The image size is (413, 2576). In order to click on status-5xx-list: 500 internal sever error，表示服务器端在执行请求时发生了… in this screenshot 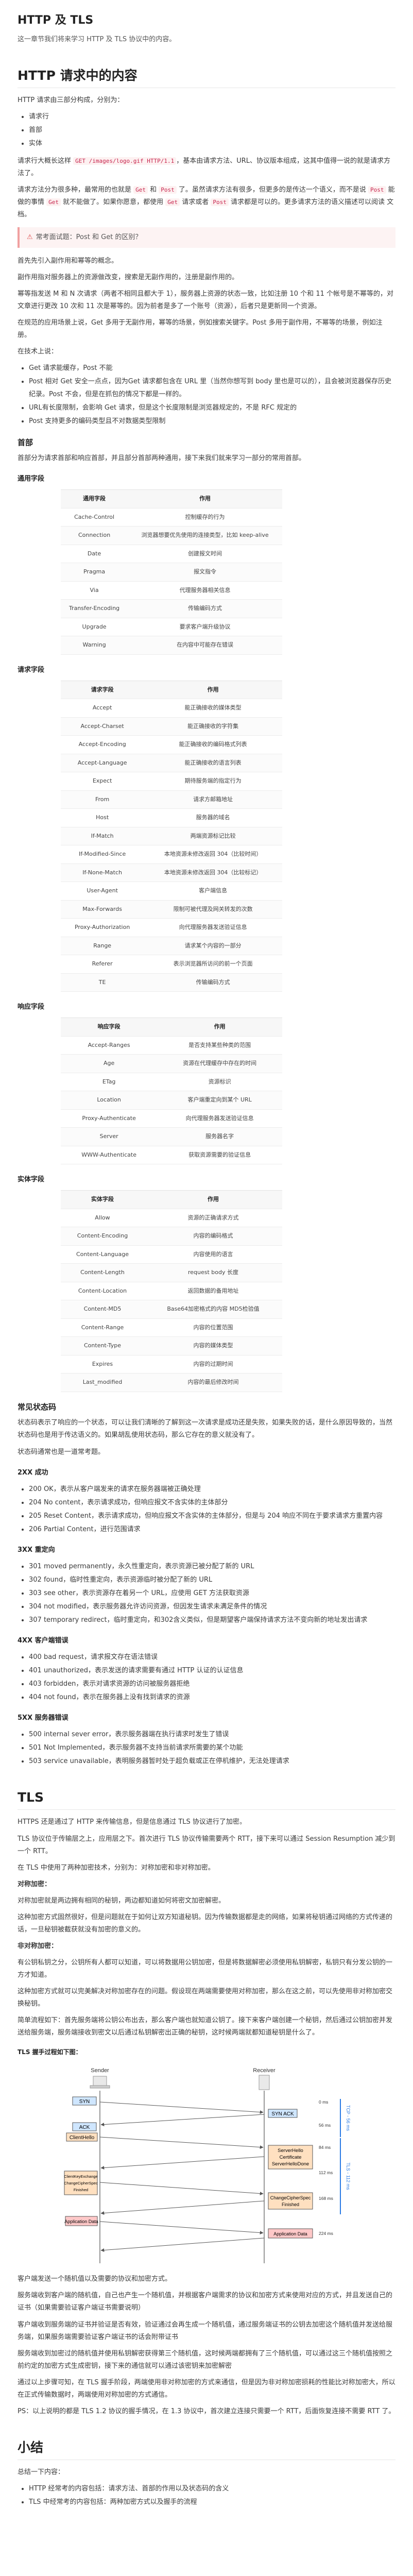, I will do `click(212, 1748)`.